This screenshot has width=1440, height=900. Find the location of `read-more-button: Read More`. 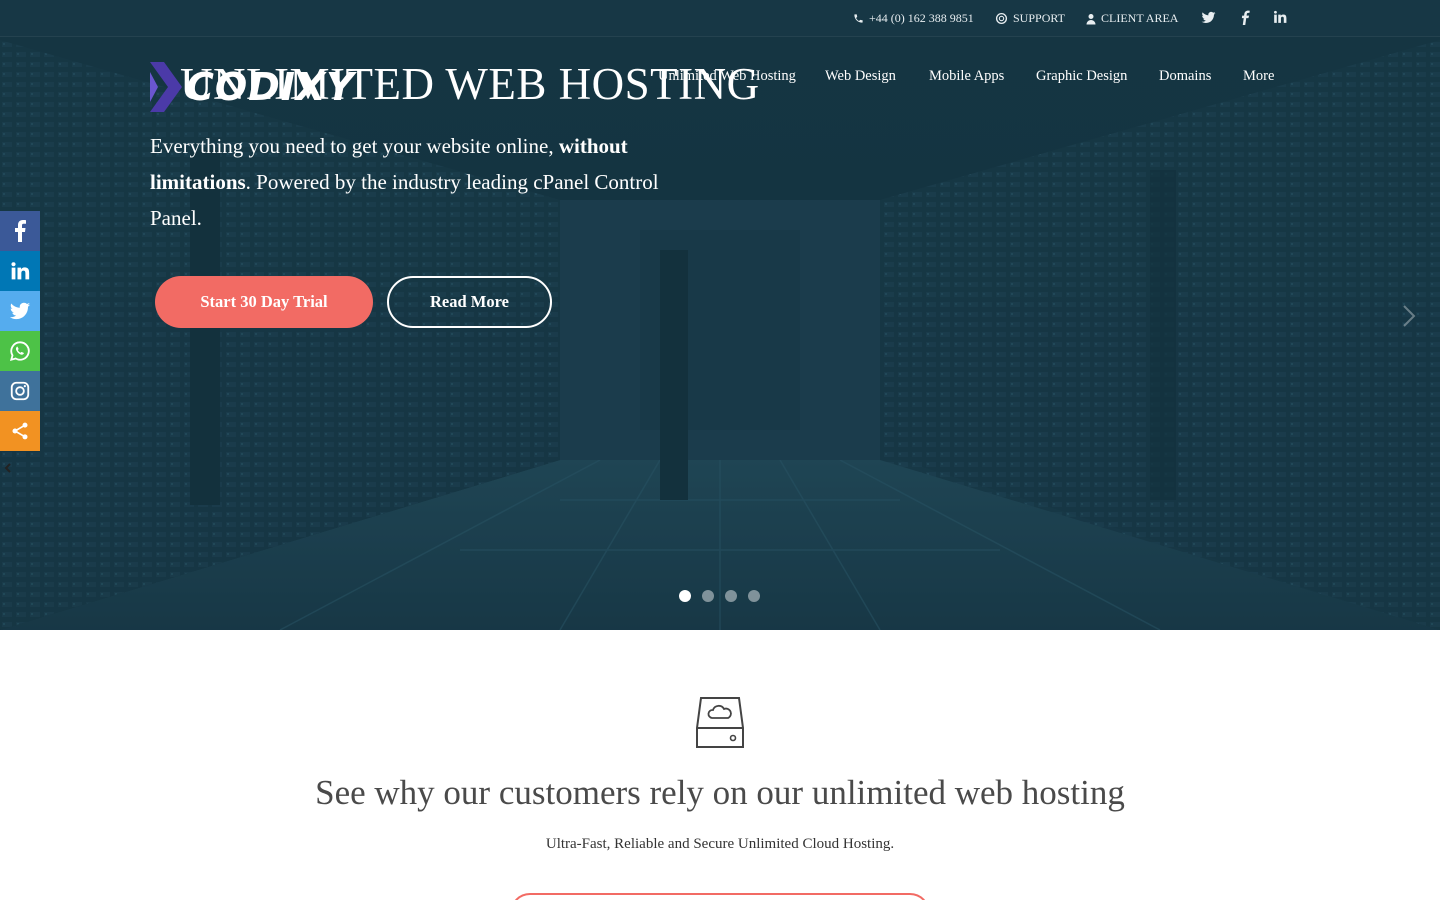

read-more-button: Read More is located at coordinates (469, 302).